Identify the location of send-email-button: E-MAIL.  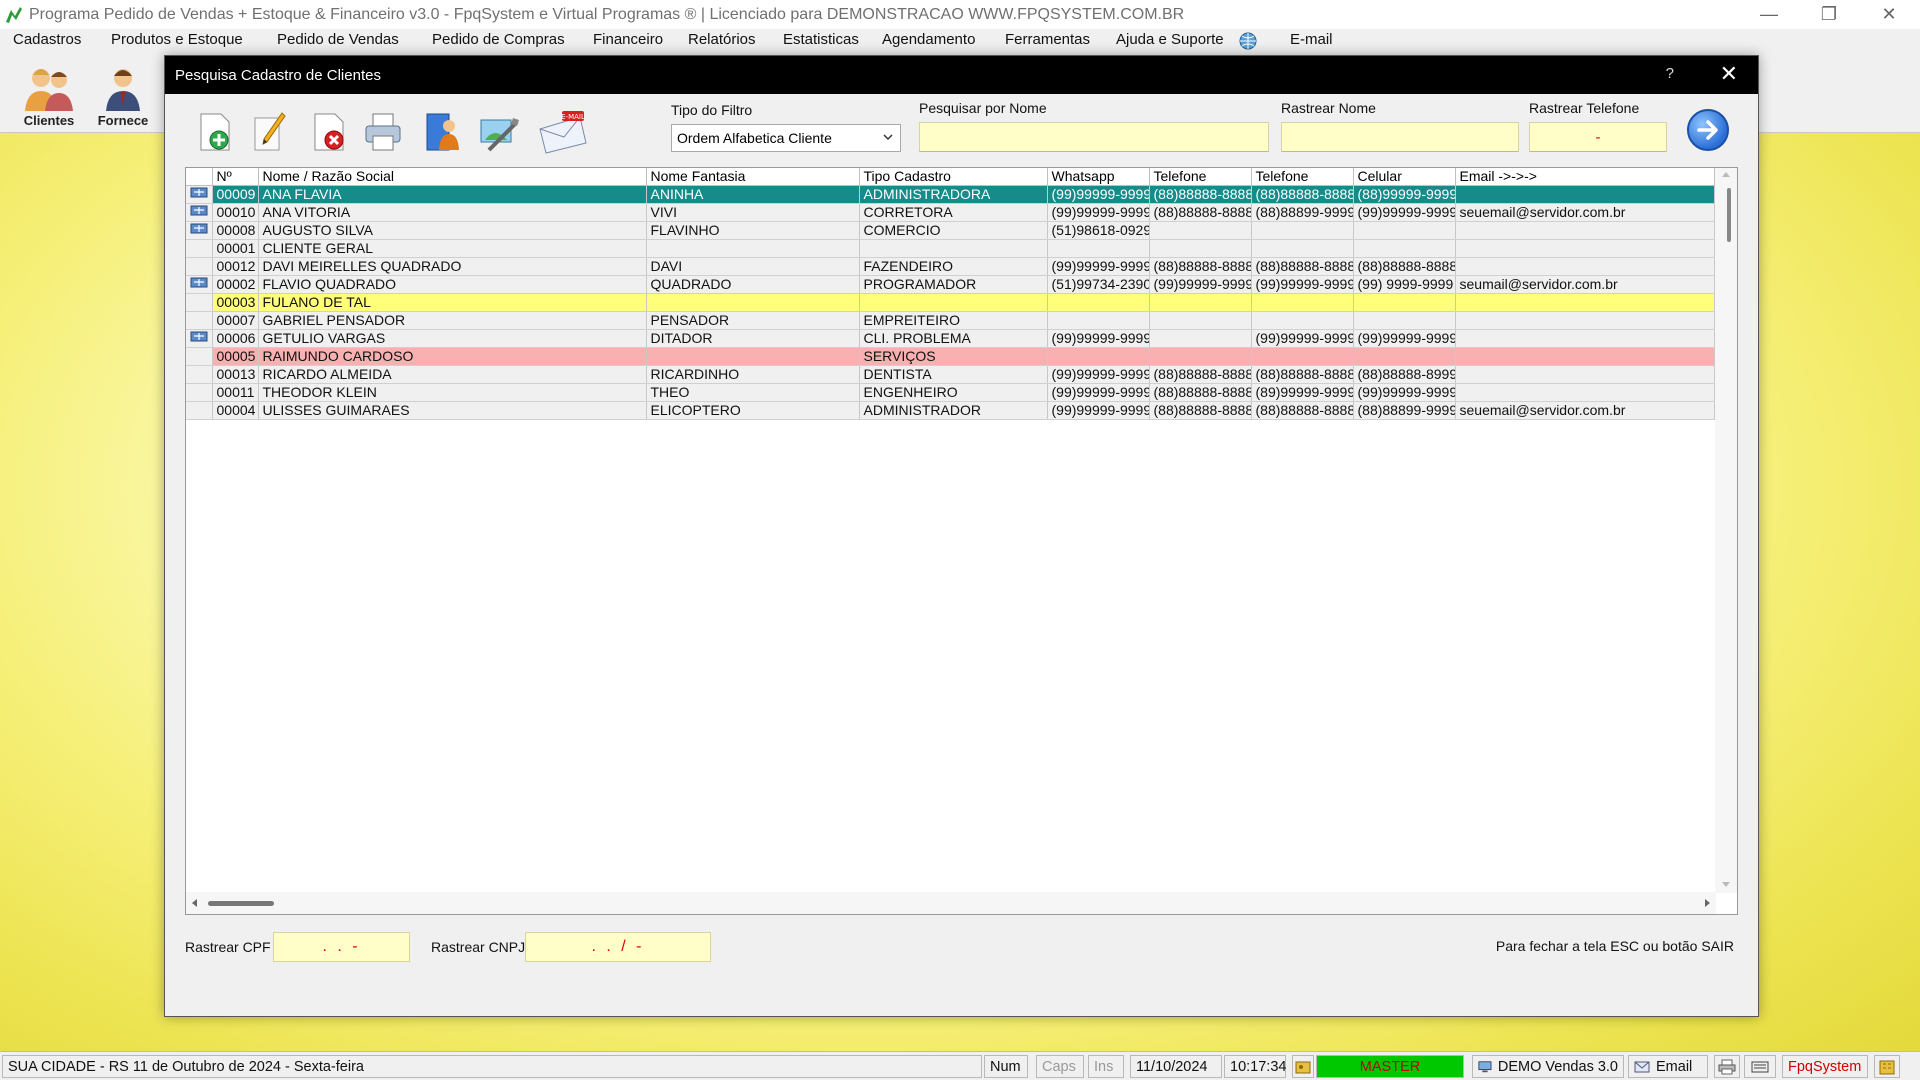
(563, 132).